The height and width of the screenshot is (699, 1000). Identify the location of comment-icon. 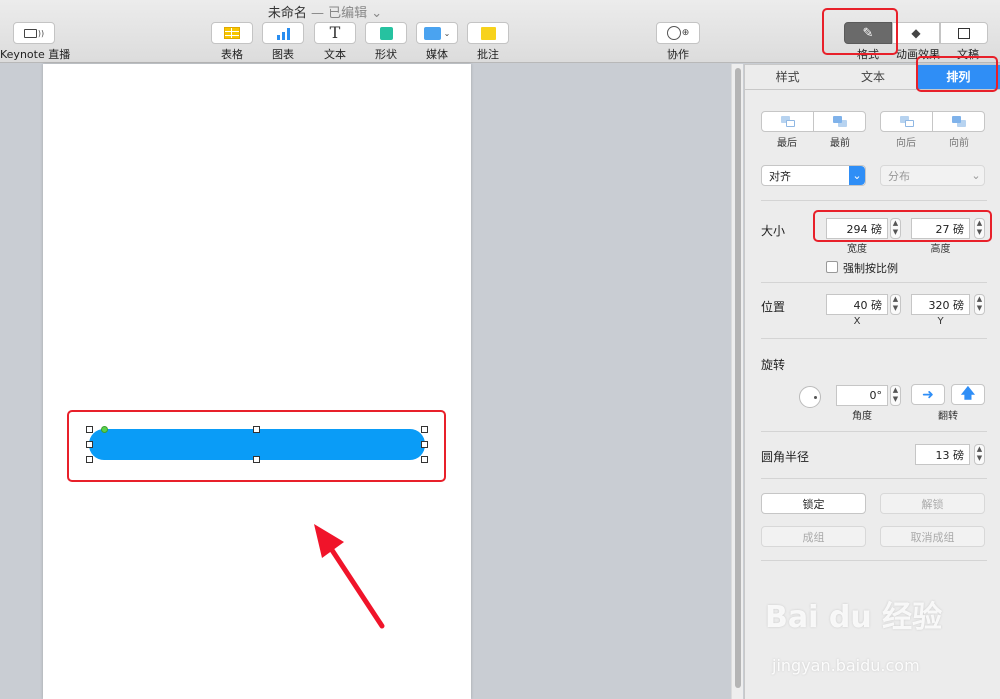
(488, 33).